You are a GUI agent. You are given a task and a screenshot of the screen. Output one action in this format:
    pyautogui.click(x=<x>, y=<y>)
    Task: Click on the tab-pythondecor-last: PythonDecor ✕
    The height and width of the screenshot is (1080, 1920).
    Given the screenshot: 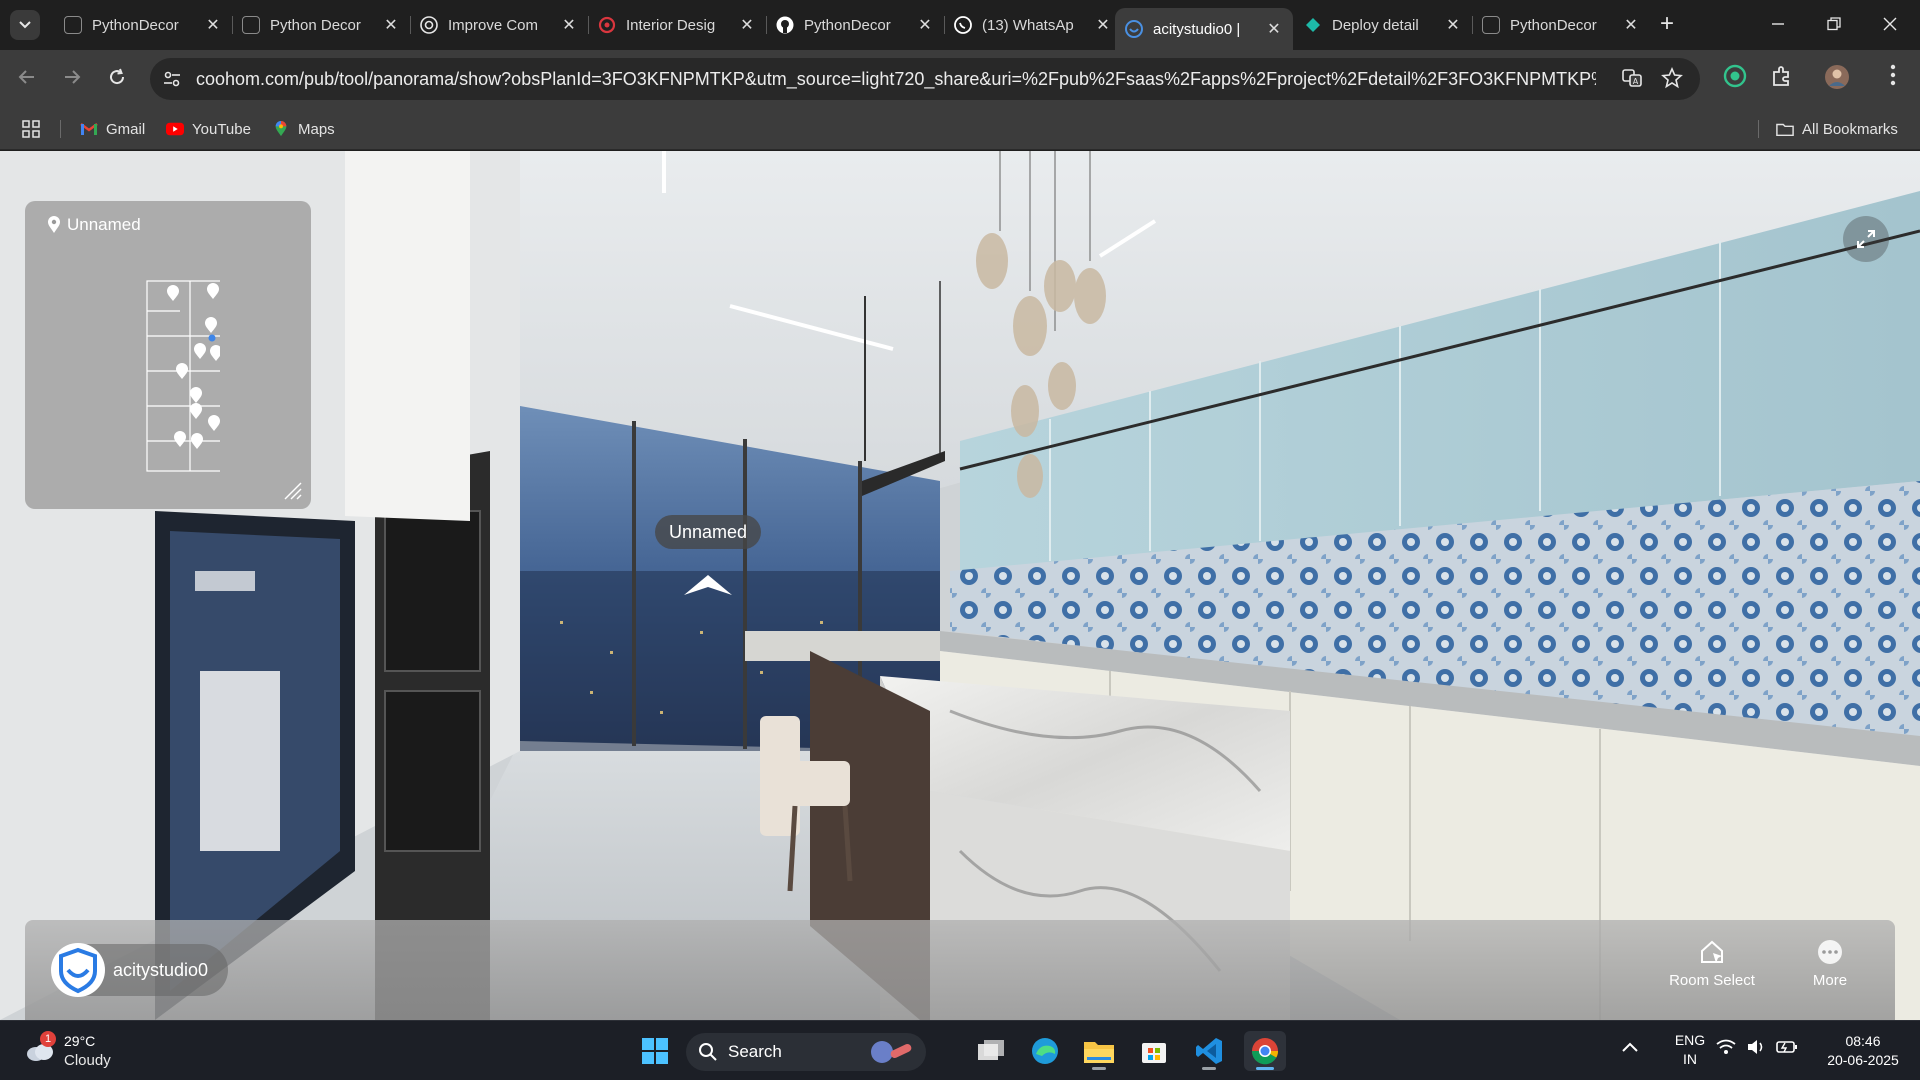 What is the action you would take?
    pyautogui.click(x=1561, y=25)
    